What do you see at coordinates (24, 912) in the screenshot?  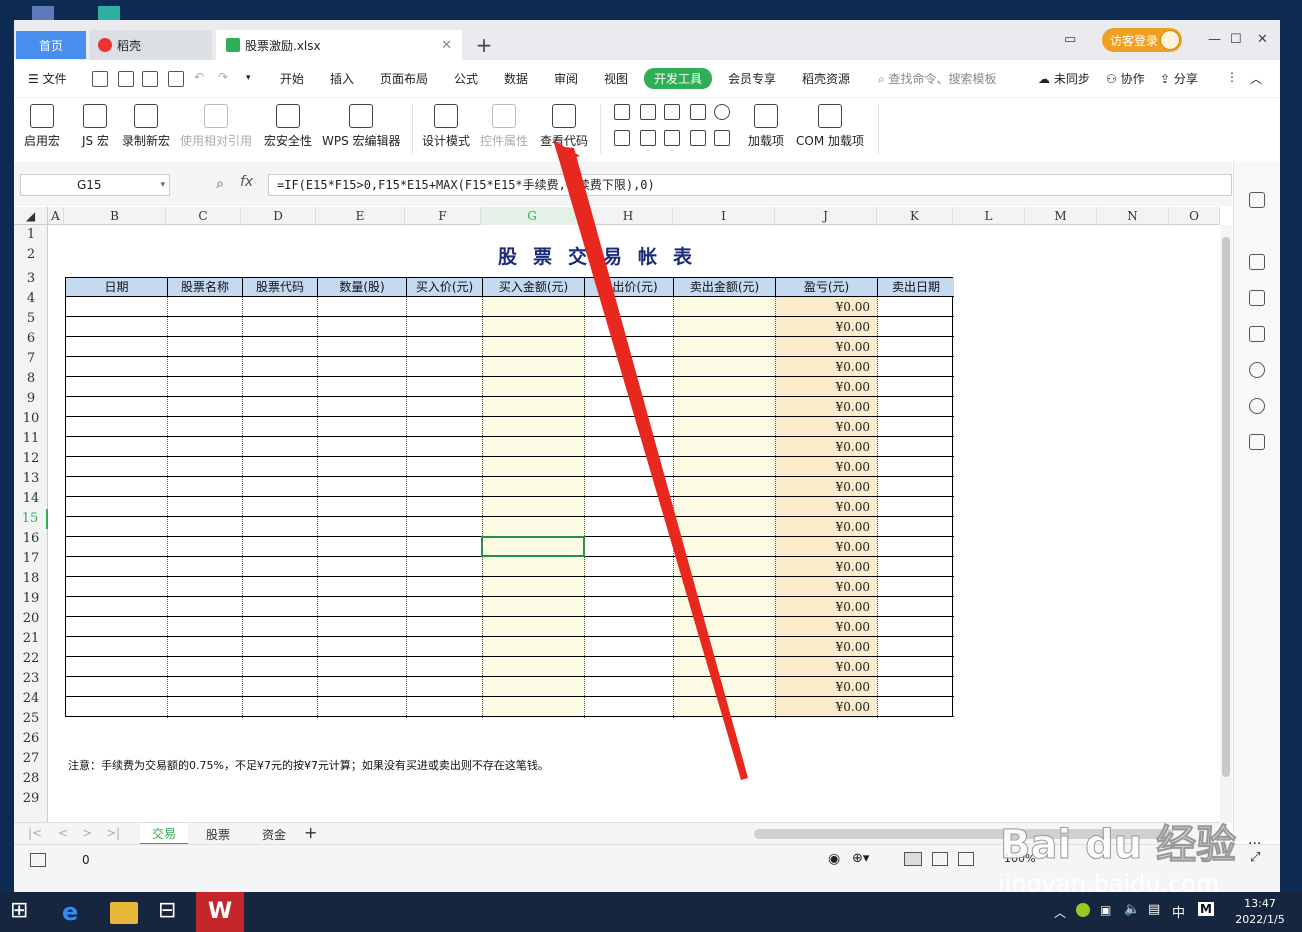 I see `windows-start-icon: ⊞` at bounding box center [24, 912].